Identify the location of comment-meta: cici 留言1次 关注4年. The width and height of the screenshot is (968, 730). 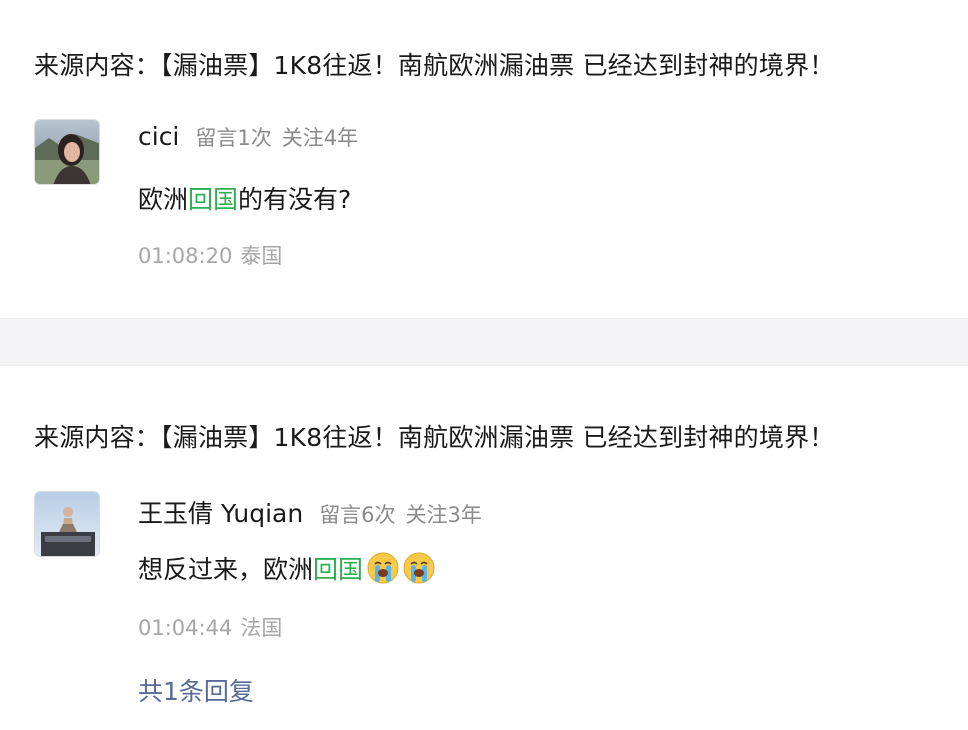
(253, 137).